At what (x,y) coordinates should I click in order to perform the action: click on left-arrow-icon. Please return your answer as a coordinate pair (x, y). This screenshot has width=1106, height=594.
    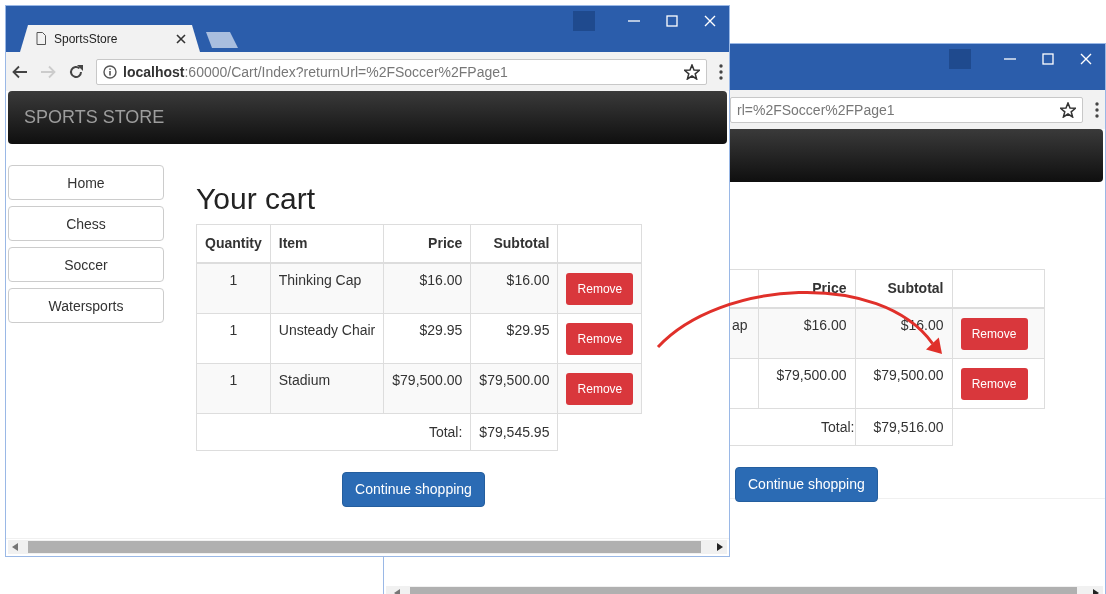
    Looking at the image, I should click on (15, 547).